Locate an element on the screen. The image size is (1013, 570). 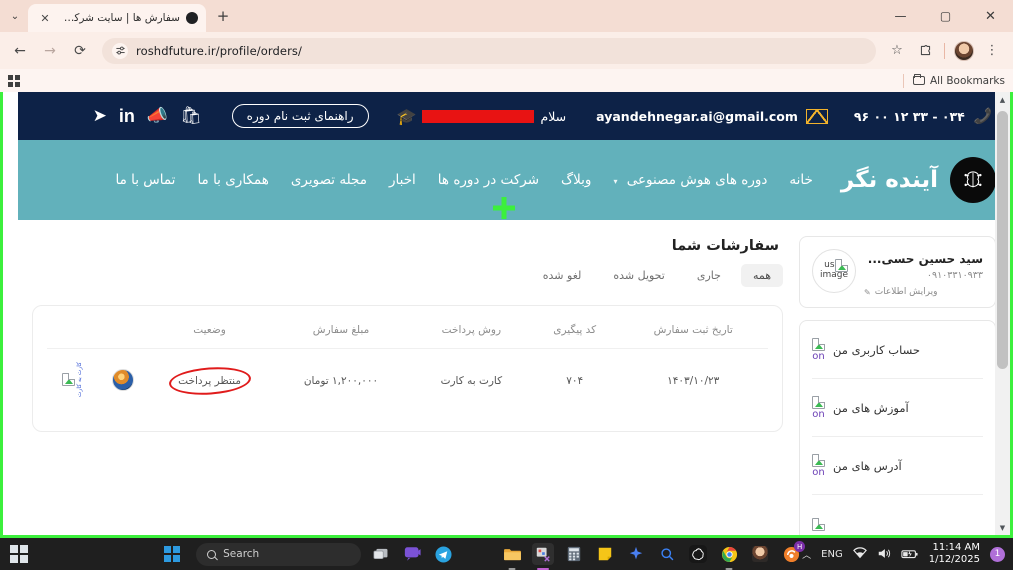
nav-item-blog: وبلاگ is located at coordinates (576, 180).